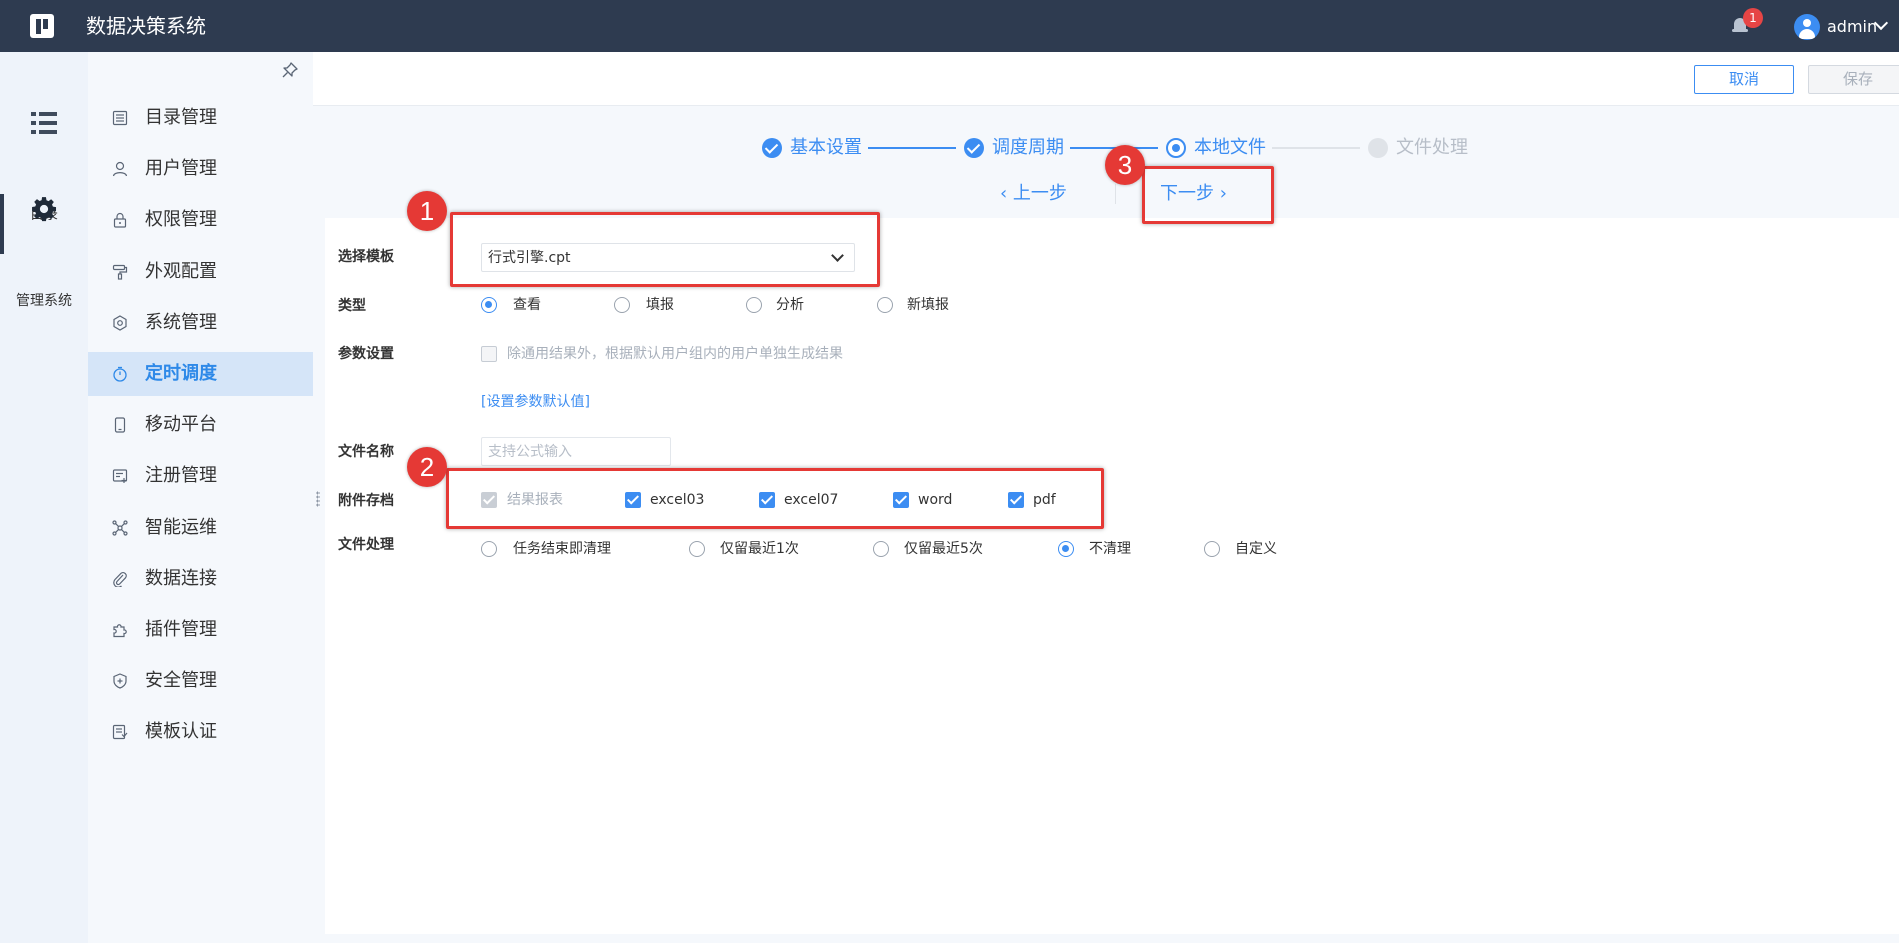 The image size is (1899, 943). What do you see at coordinates (181, 424) in the screenshot?
I see `menu-item-label: 移动平台` at bounding box center [181, 424].